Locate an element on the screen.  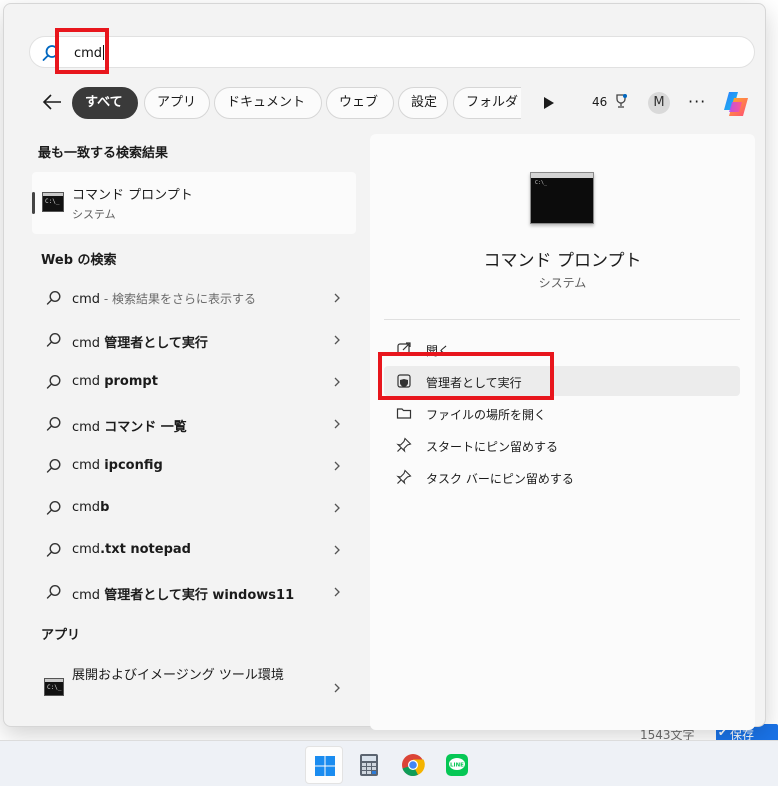
divider is located at coordinates (562, 319).